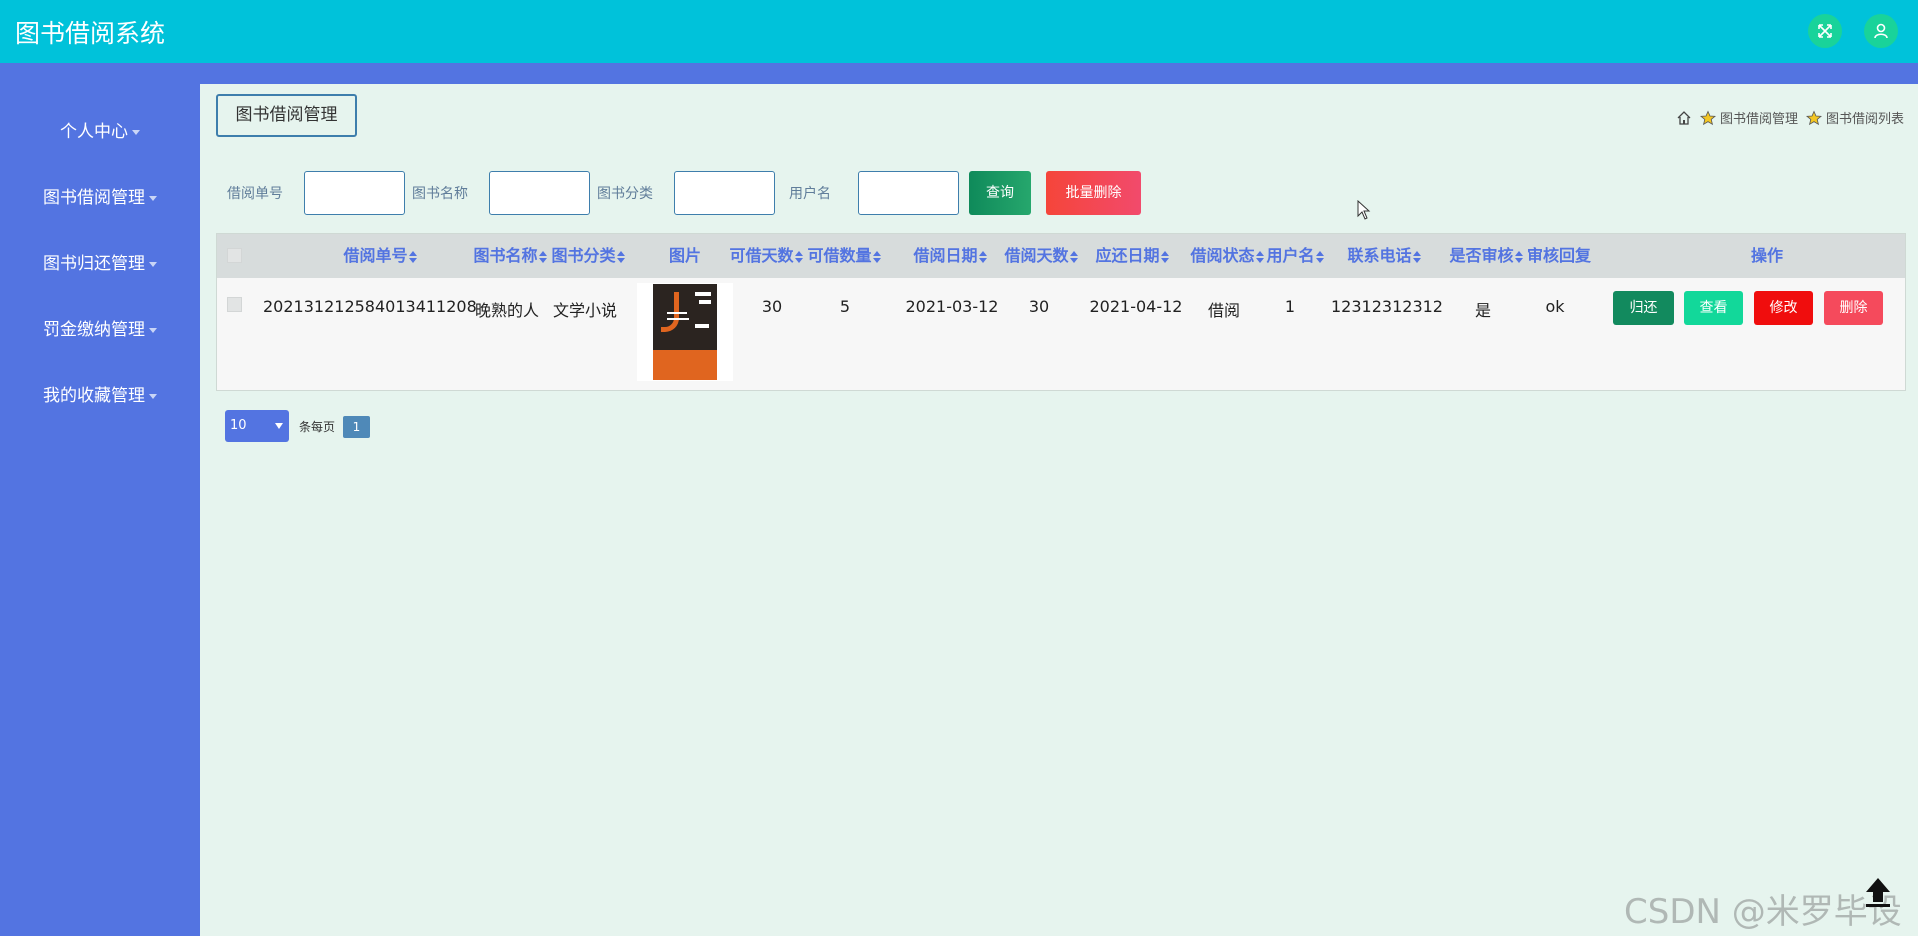 The height and width of the screenshot is (936, 1918). What do you see at coordinates (1643, 308) in the screenshot?
I see `return-button: 归还` at bounding box center [1643, 308].